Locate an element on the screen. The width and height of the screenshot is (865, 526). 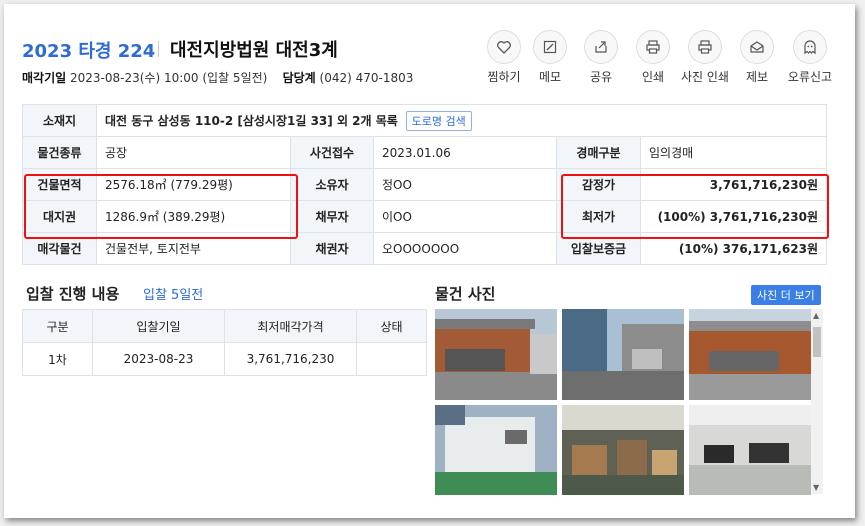
bid-date: 2023-08-23 is located at coordinates (158, 359).